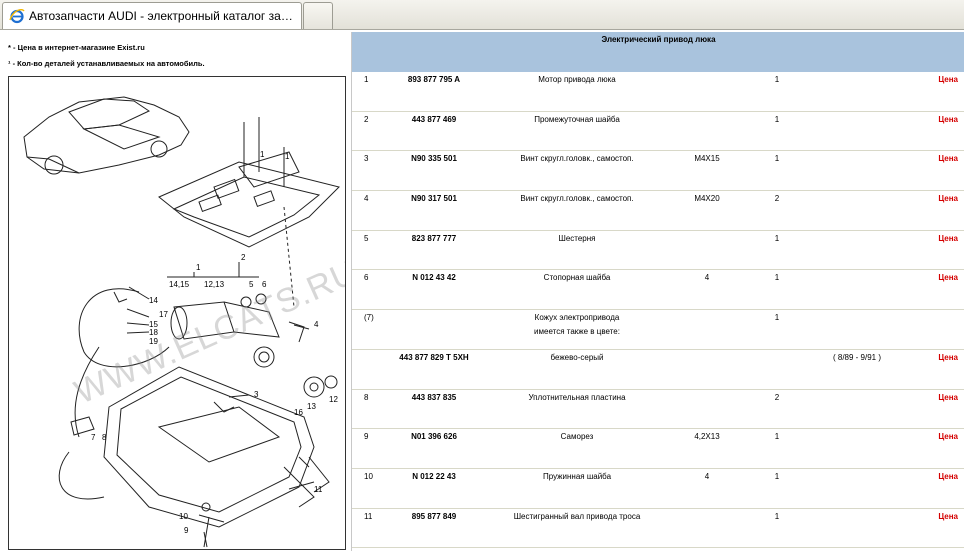 Image resolution: width=964 pixels, height=551 pixels. Describe the element at coordinates (287, 156) in the screenshot. I see `callout-1-roof-b: 1` at that location.